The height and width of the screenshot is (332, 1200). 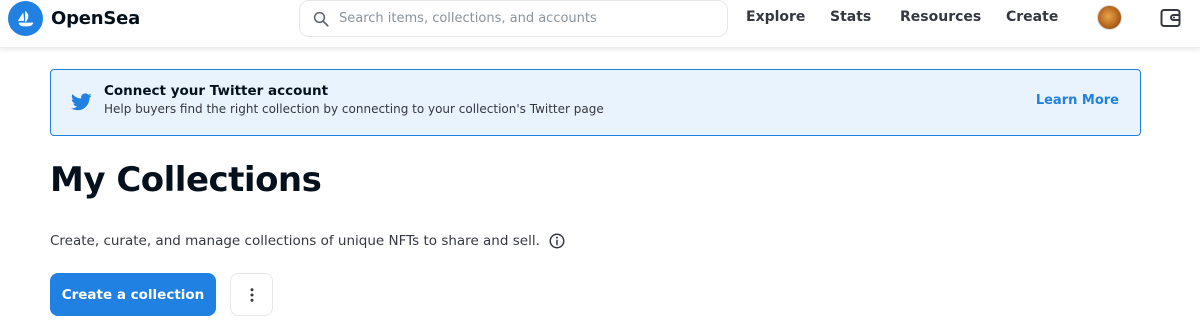 What do you see at coordinates (557, 241) in the screenshot?
I see `info-icon` at bounding box center [557, 241].